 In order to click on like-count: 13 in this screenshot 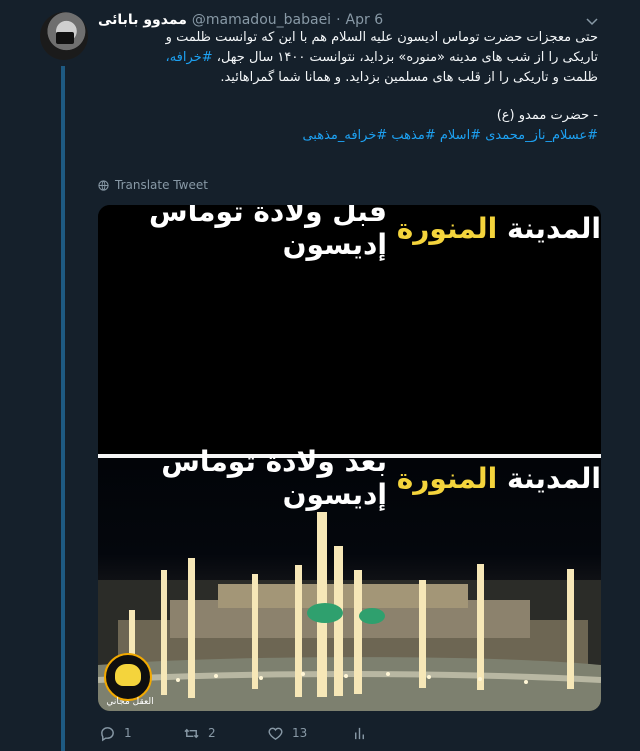, I will do `click(300, 733)`.